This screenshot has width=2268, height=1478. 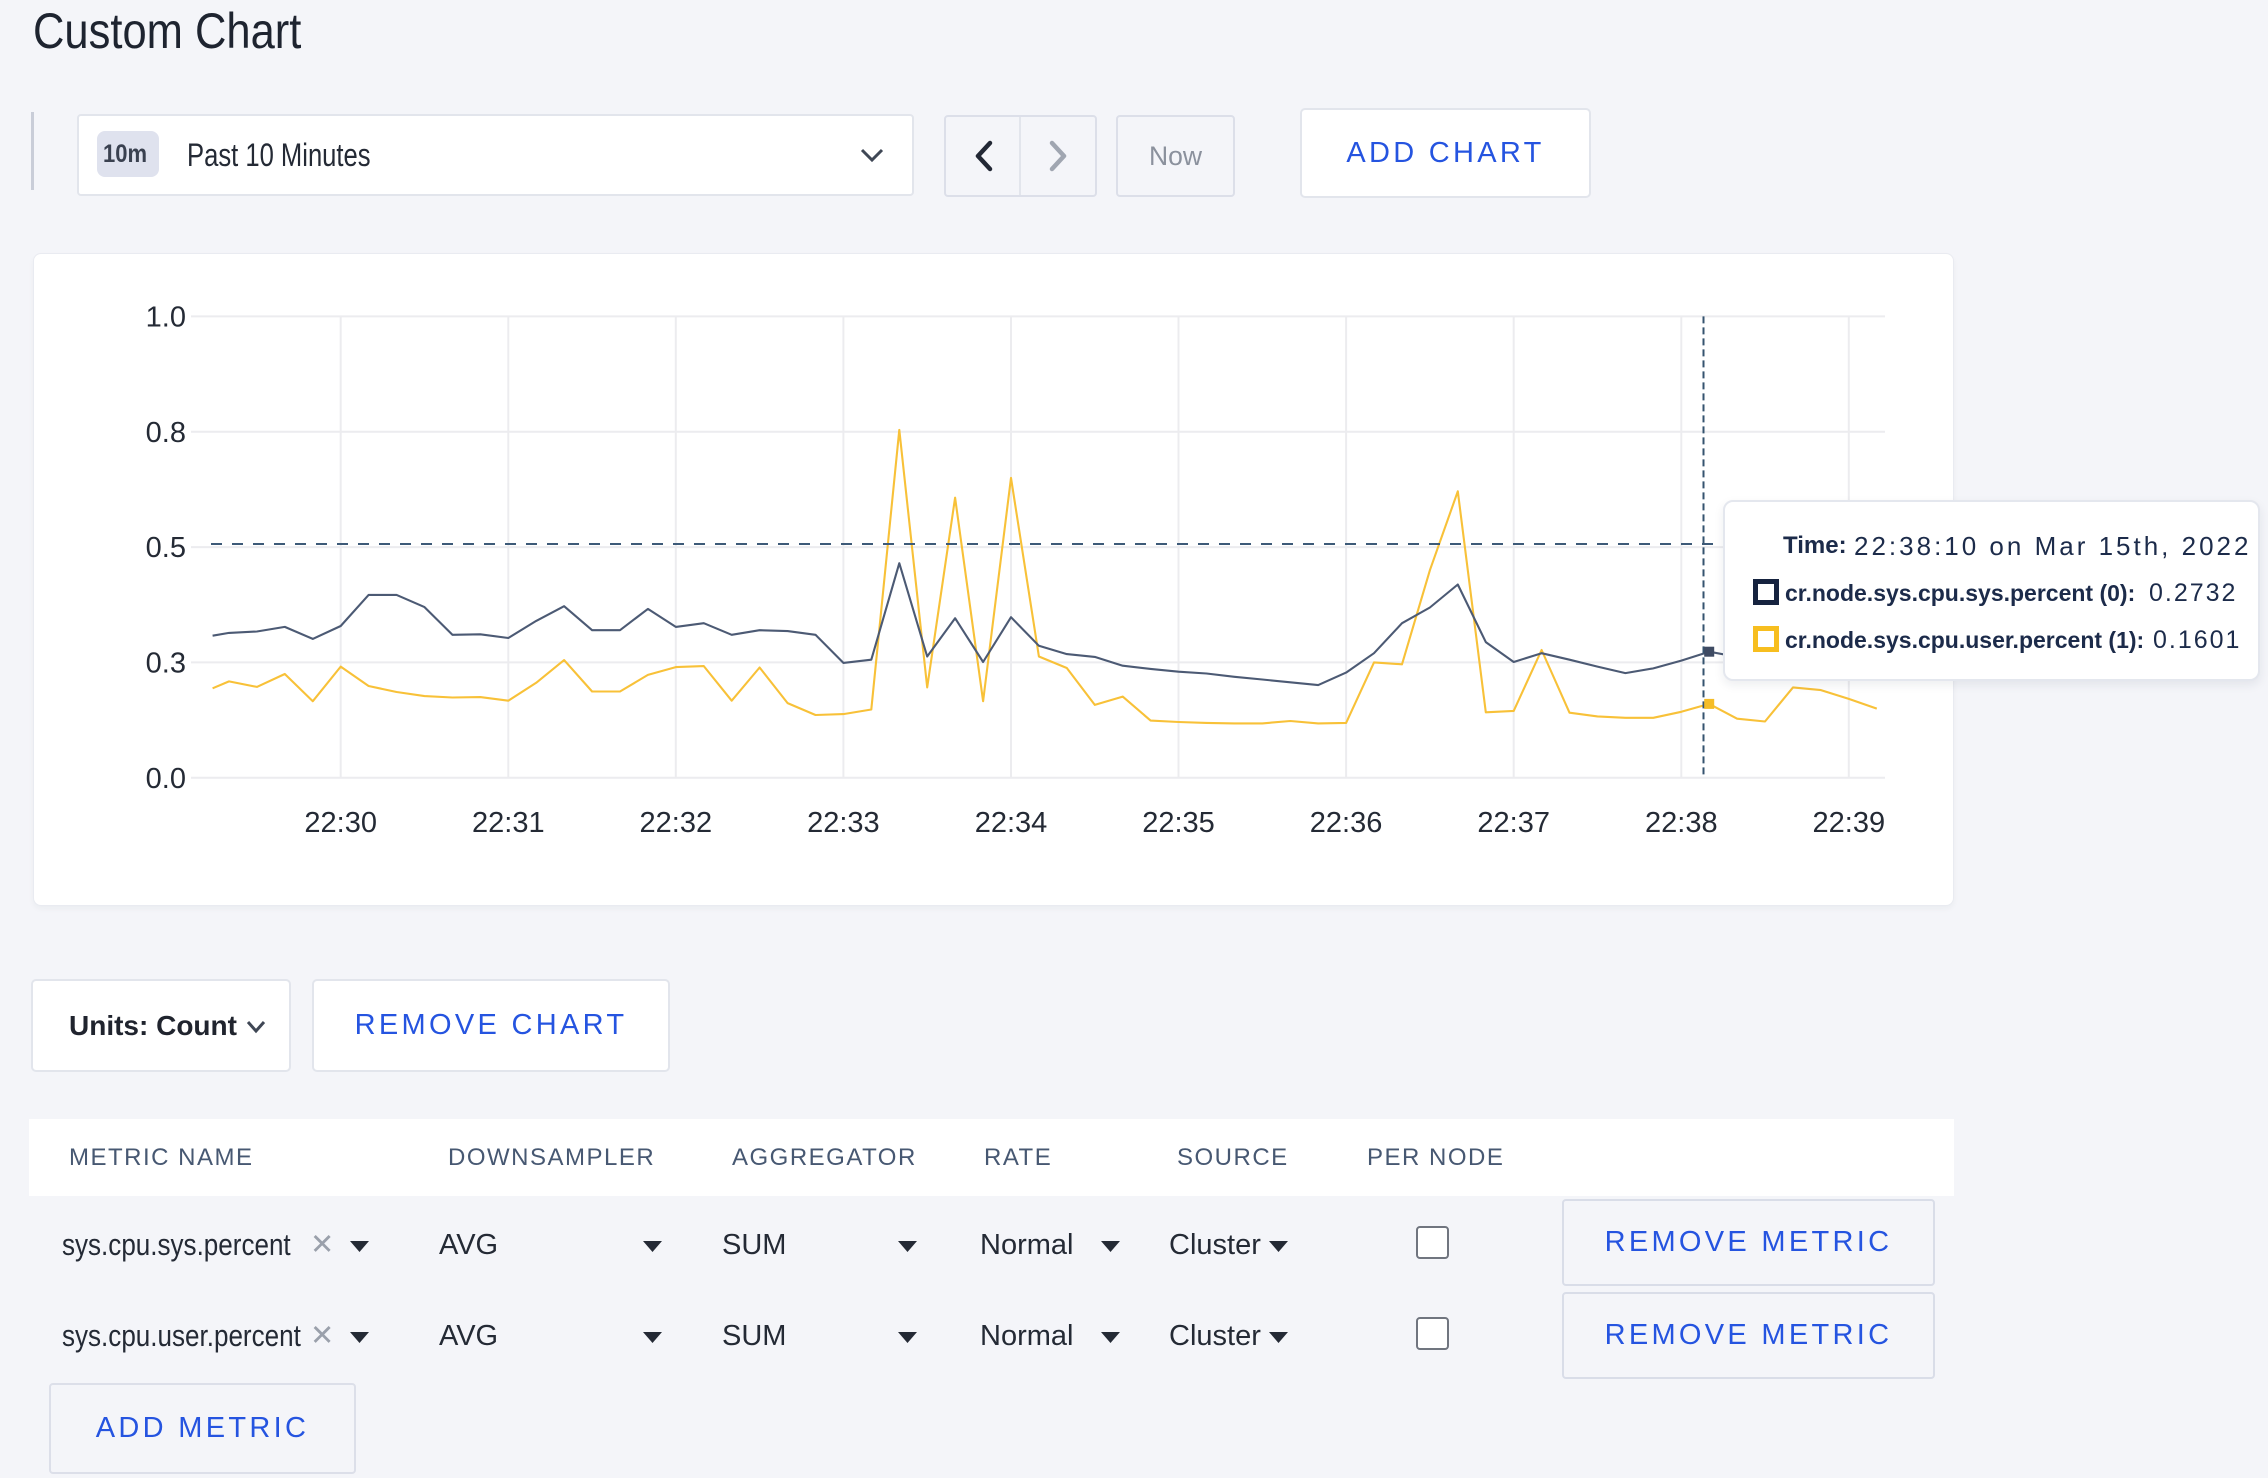 What do you see at coordinates (166, 433) in the screenshot?
I see `svg-text: 0.8` at bounding box center [166, 433].